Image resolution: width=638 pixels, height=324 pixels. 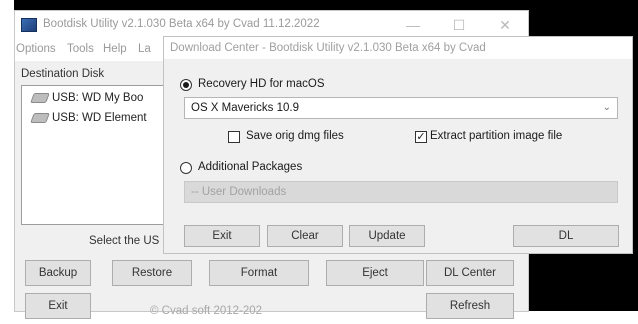 I want to click on dialog-exit-button: Exit, so click(x=222, y=236).